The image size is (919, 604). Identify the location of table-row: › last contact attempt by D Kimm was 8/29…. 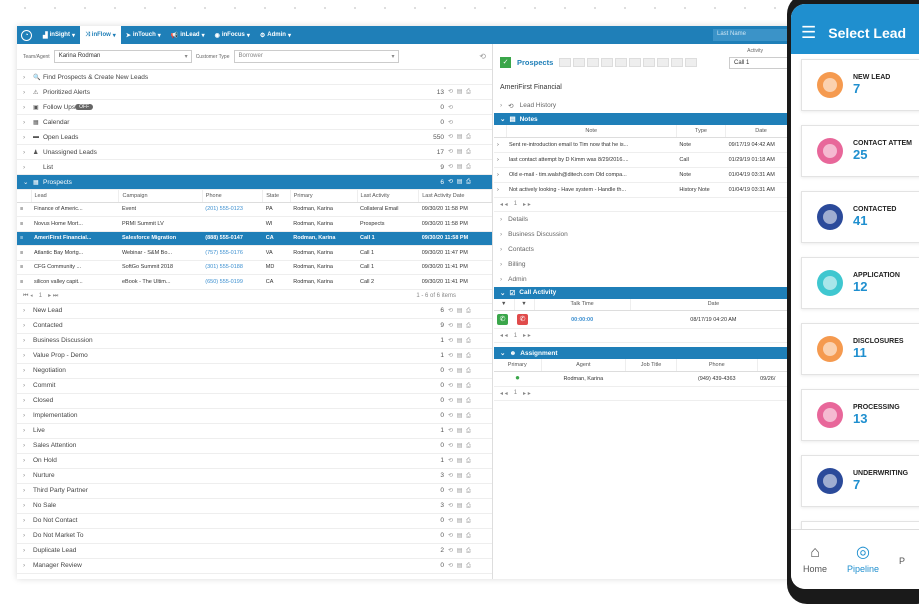
(645, 160).